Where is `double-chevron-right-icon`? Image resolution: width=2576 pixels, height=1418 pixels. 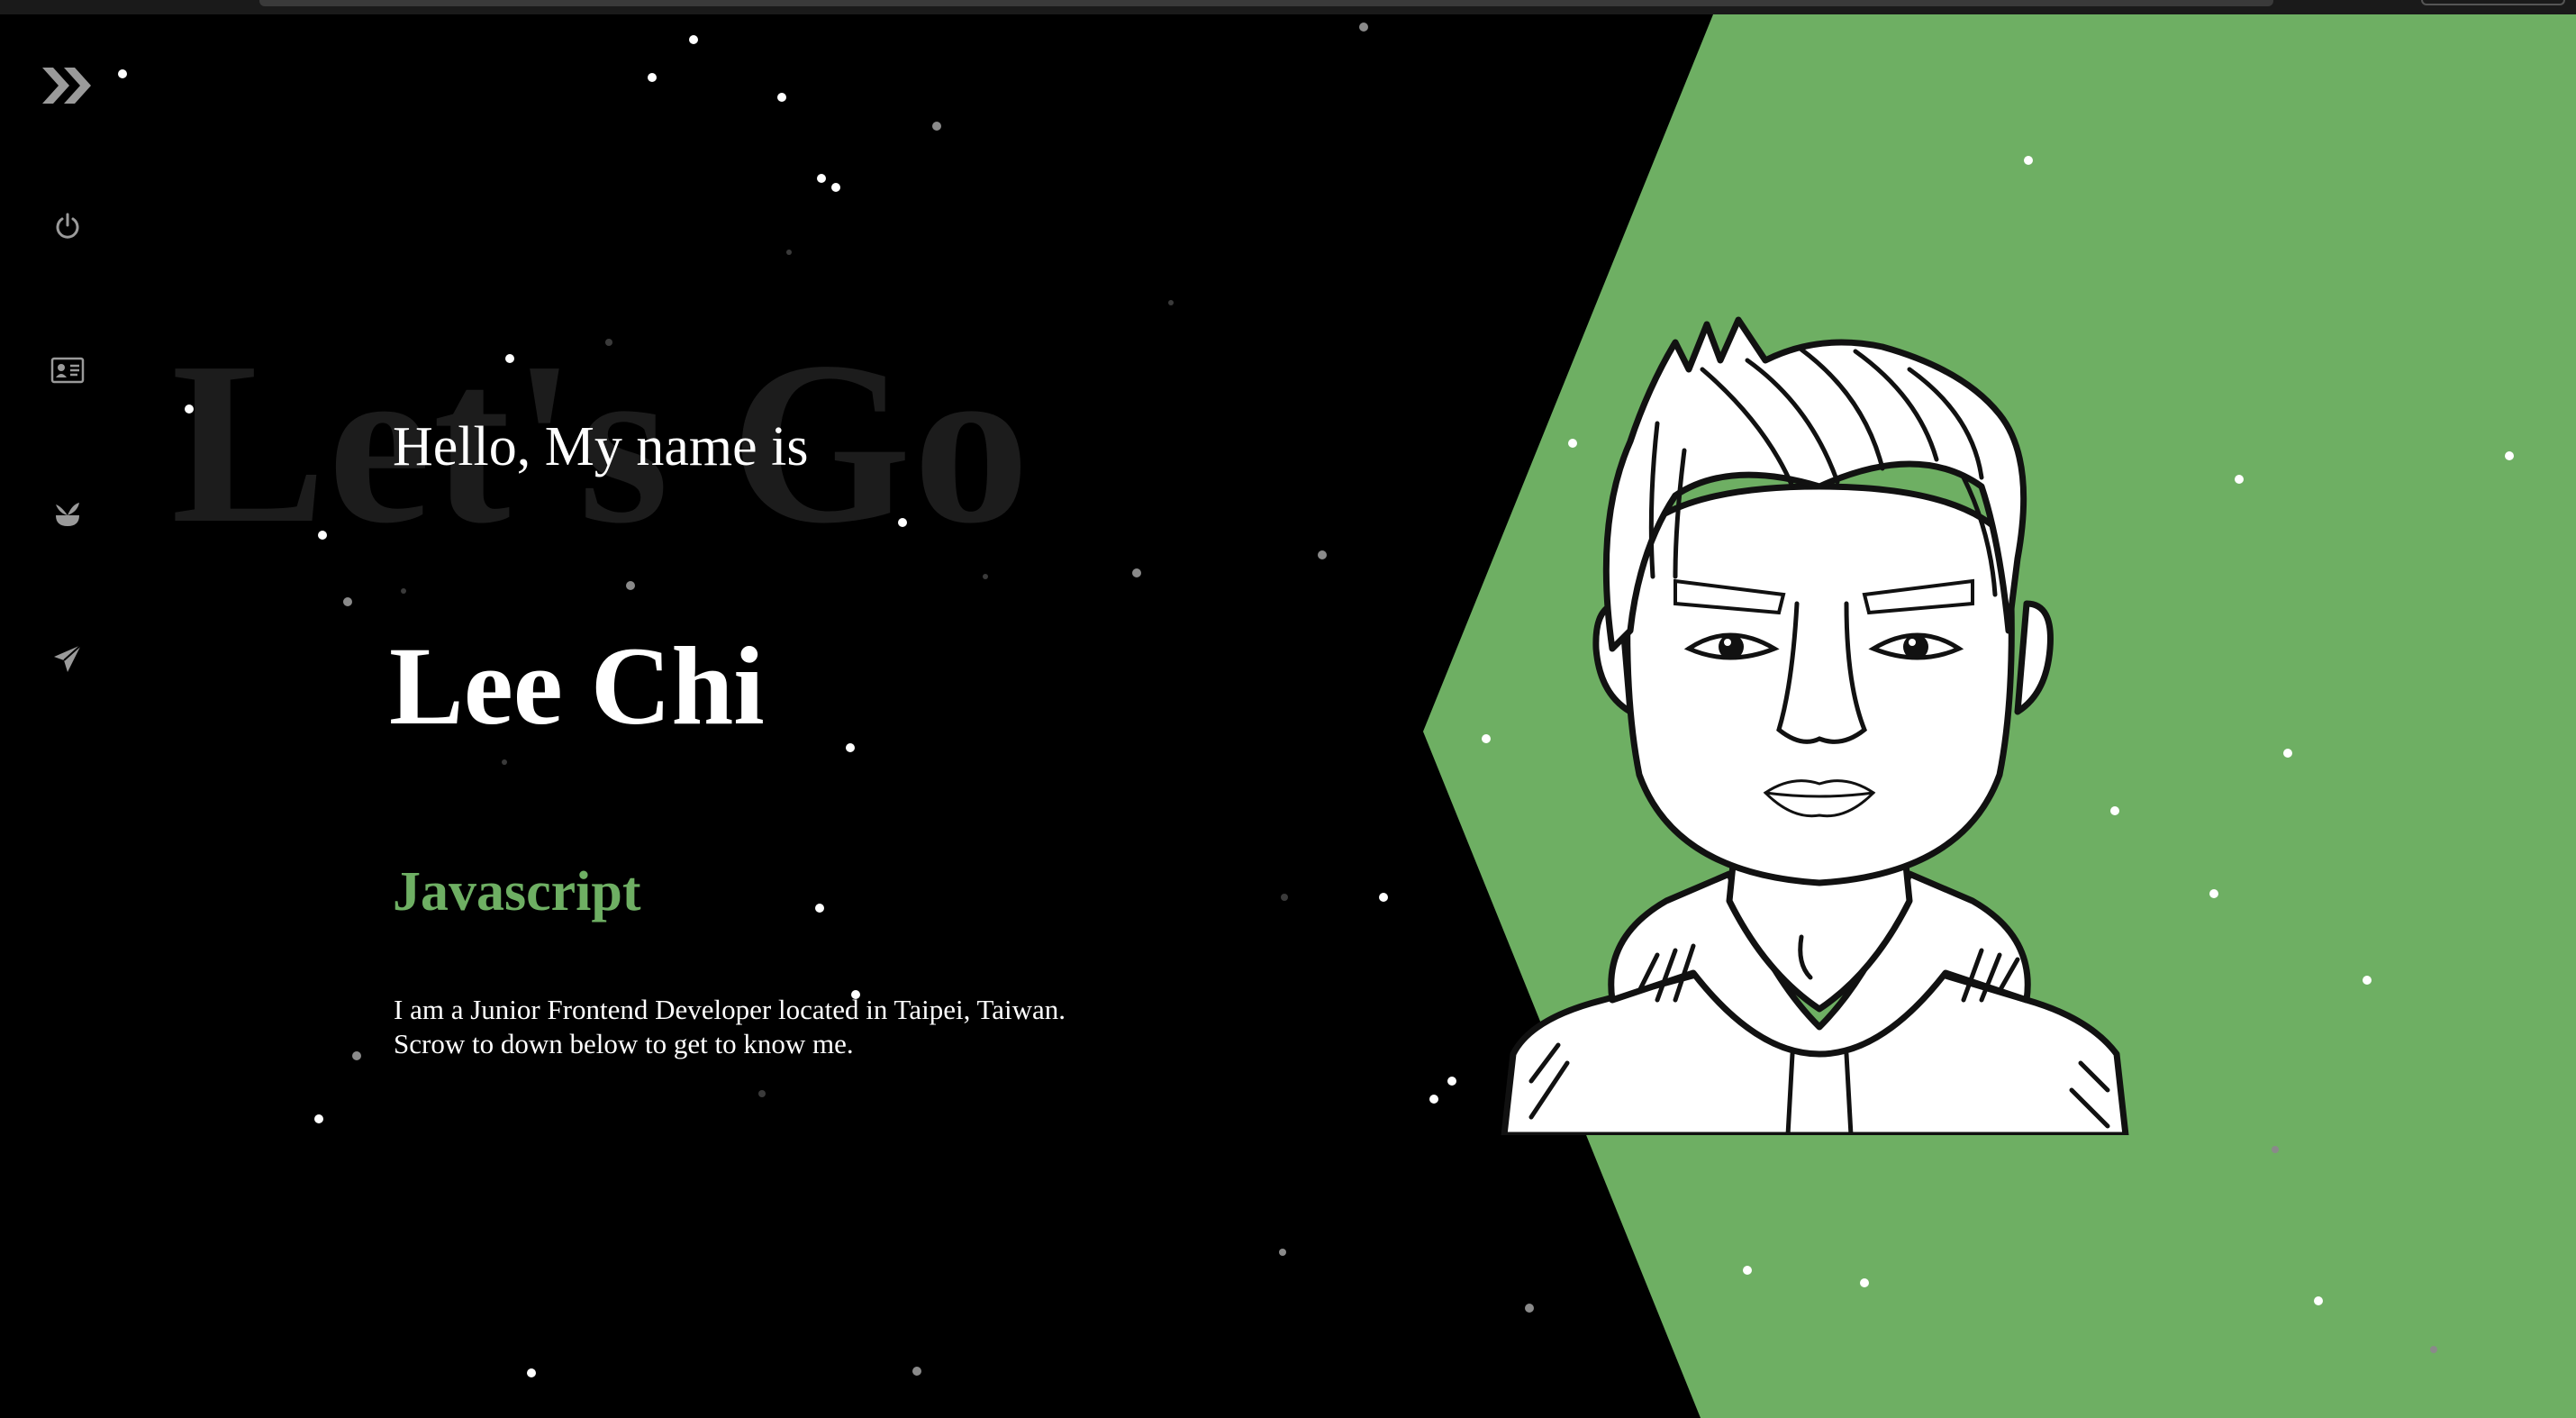 double-chevron-right-icon is located at coordinates (66, 86).